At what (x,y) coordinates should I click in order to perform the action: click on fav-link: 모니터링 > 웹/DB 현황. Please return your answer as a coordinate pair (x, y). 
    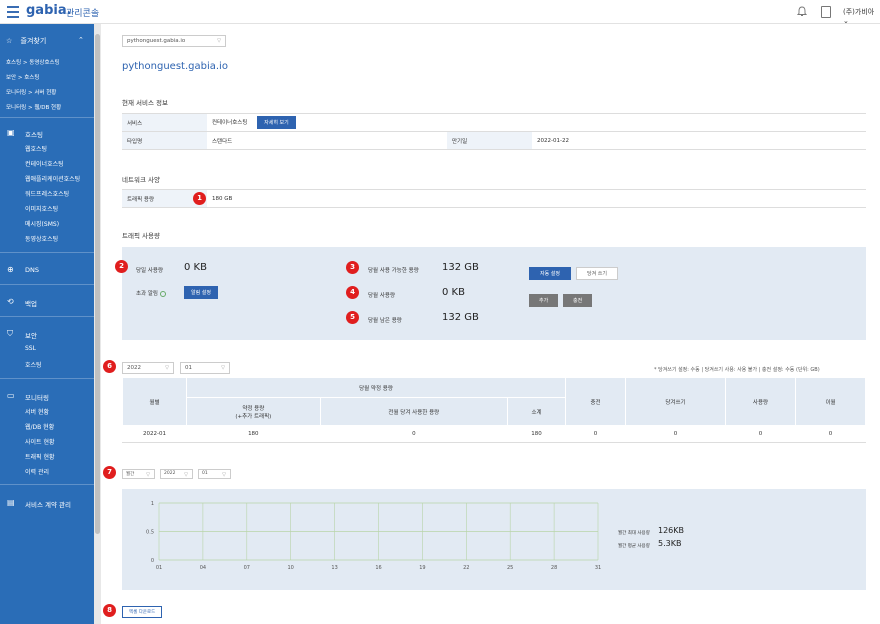
    Looking at the image, I should click on (33, 107).